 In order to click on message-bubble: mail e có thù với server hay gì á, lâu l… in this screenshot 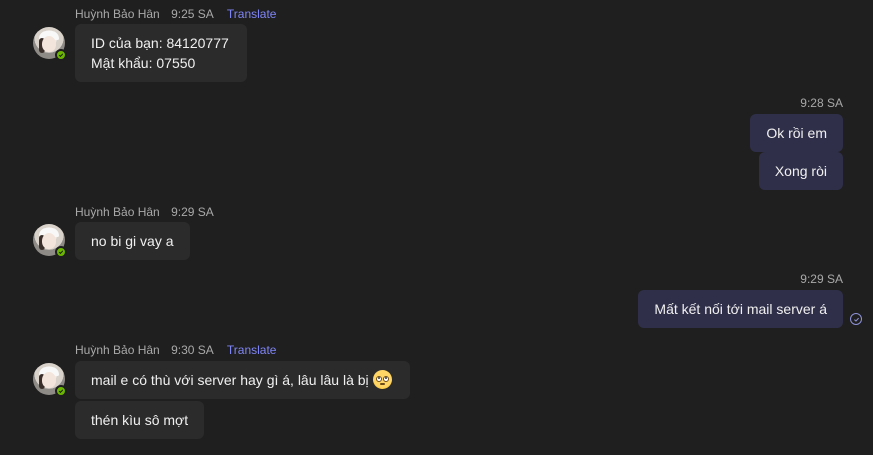, I will do `click(242, 380)`.